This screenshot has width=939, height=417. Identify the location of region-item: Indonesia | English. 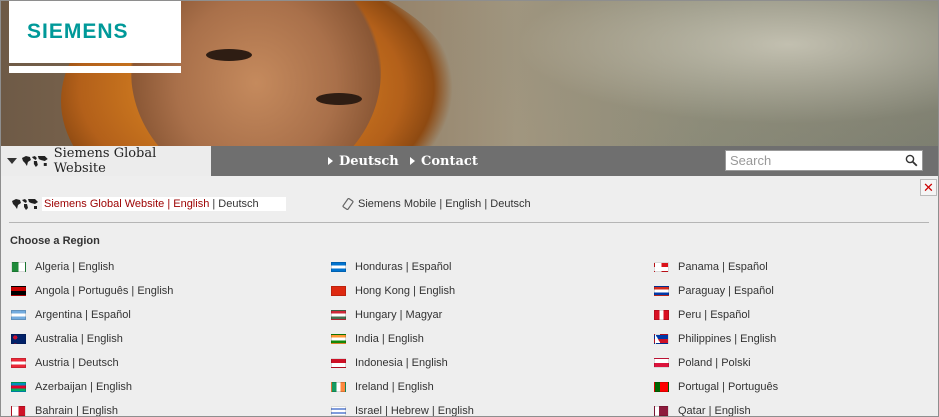
(402, 363).